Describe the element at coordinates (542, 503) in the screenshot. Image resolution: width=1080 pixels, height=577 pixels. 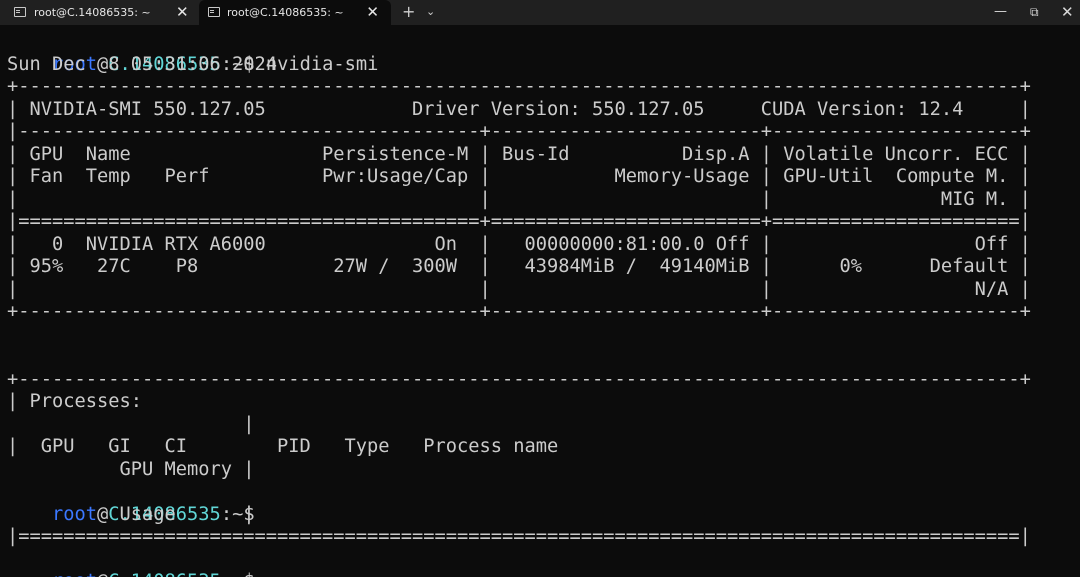
I see `prompt-line: root@C.14086535:~$` at that location.